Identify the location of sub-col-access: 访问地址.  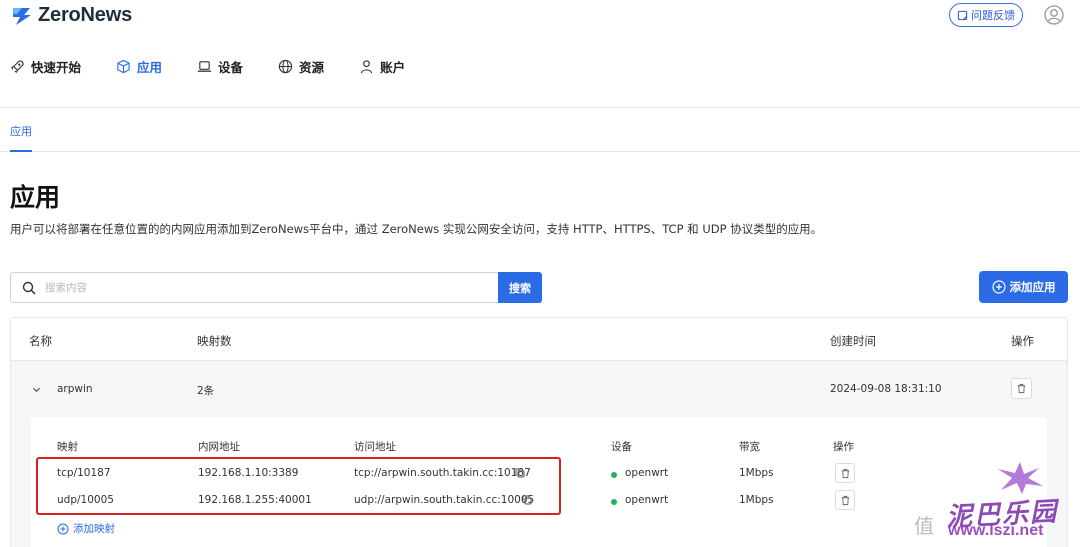
(375, 447).